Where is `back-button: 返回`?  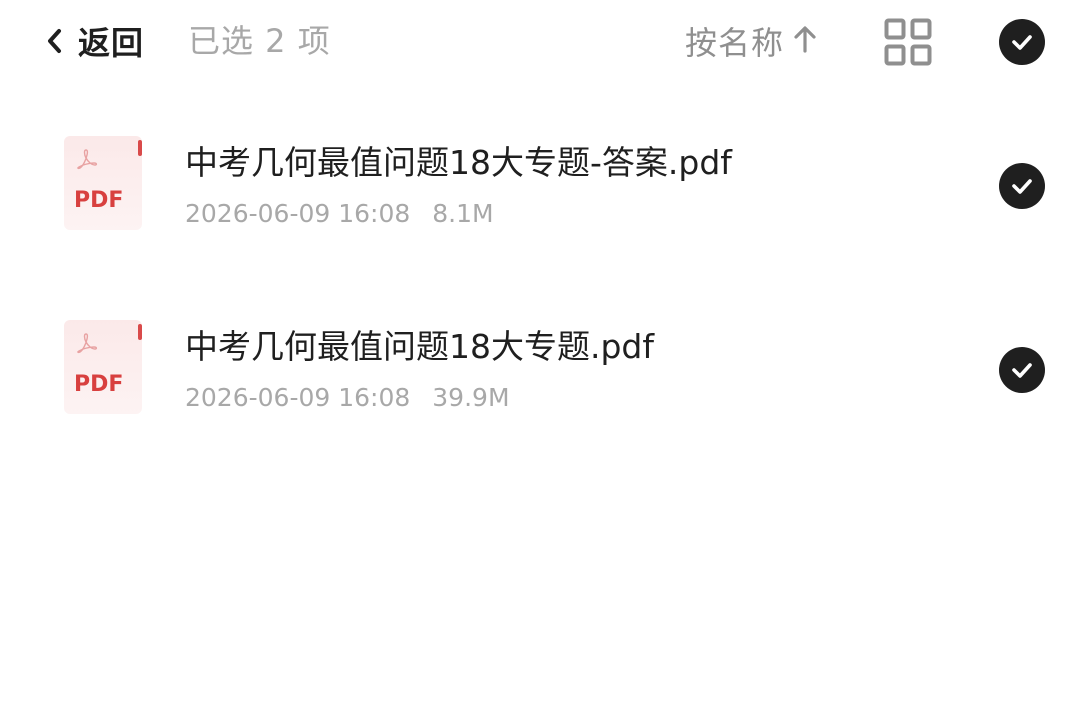 back-button: 返回 is located at coordinates (94, 41).